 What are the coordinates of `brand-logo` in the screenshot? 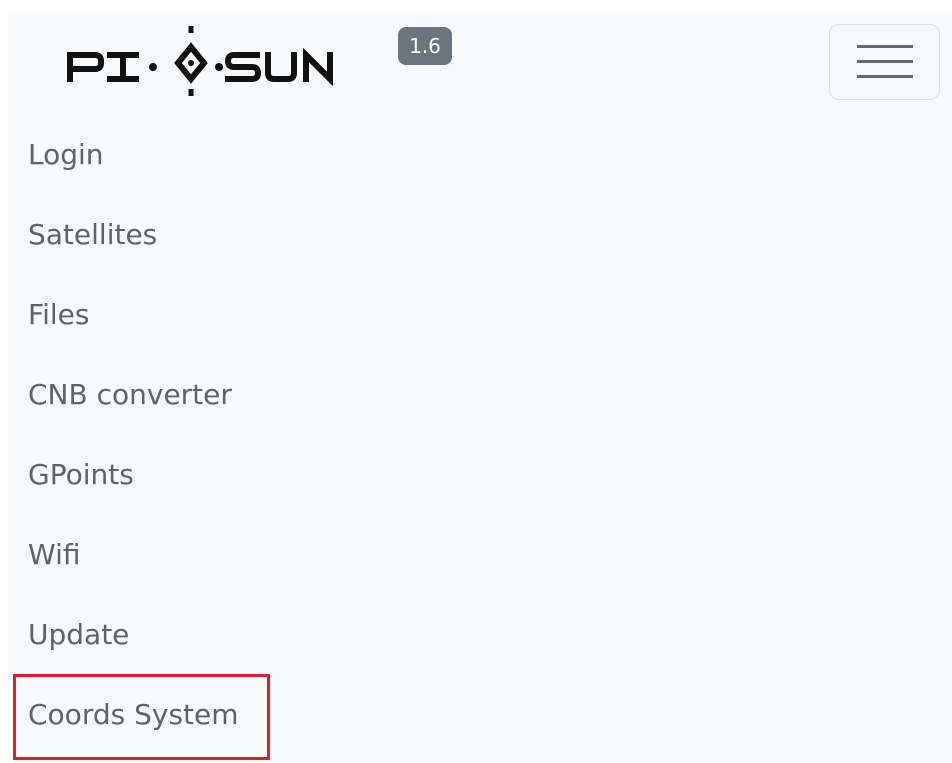 It's located at (211, 57).